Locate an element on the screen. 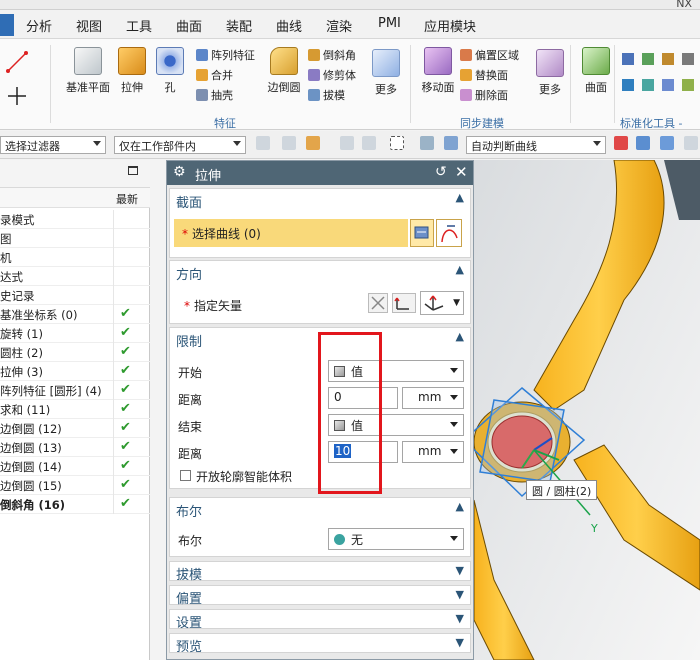 The width and height of the screenshot is (700, 660). line-icon is located at coordinates (19, 82).